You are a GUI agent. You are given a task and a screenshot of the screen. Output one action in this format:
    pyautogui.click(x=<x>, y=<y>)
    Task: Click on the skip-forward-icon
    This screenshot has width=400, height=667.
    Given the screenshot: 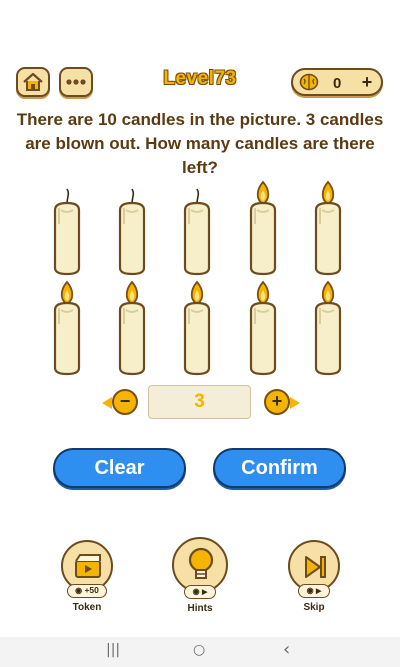 What is the action you would take?
    pyautogui.click(x=315, y=567)
    